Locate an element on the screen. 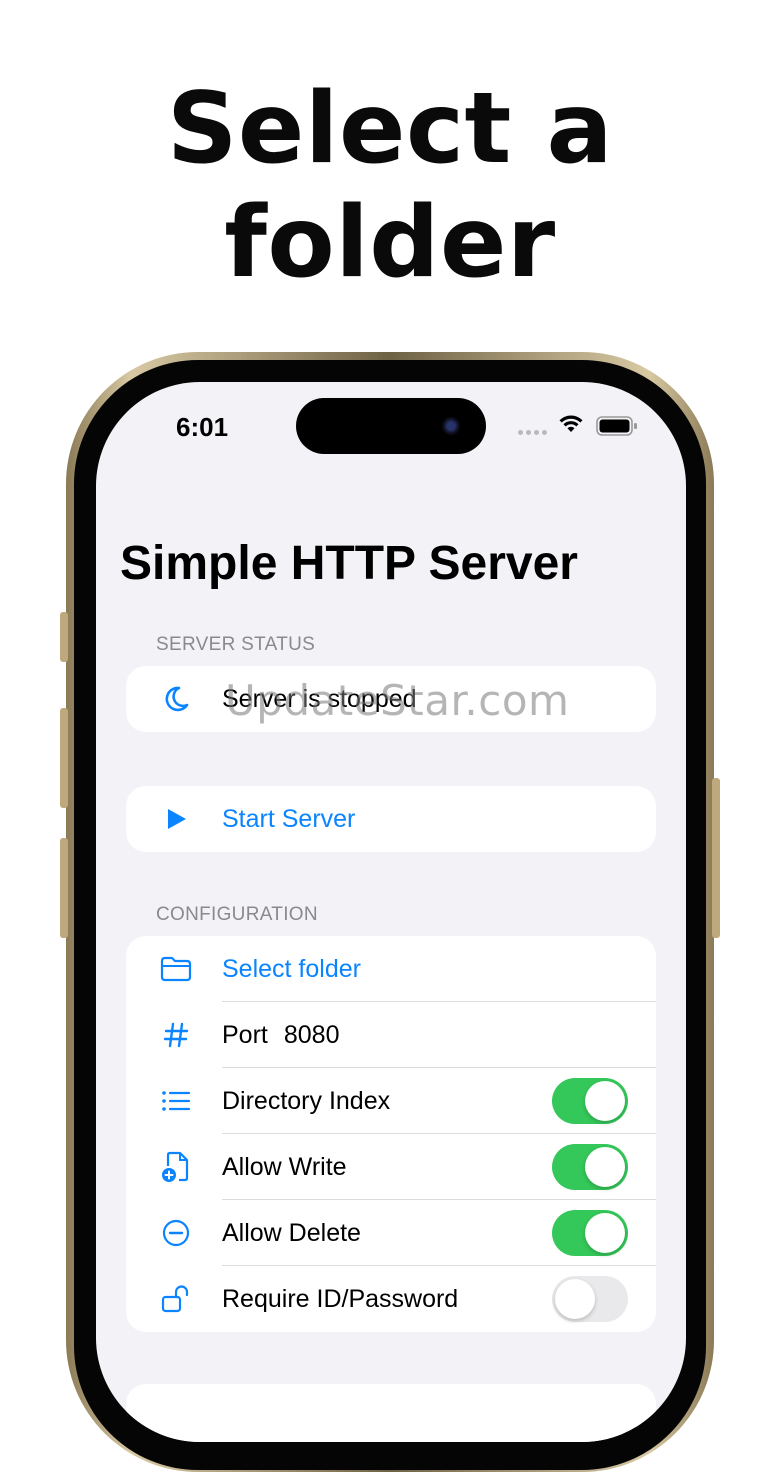 The height and width of the screenshot is (1472, 780). folder-icon is located at coordinates (176, 969).